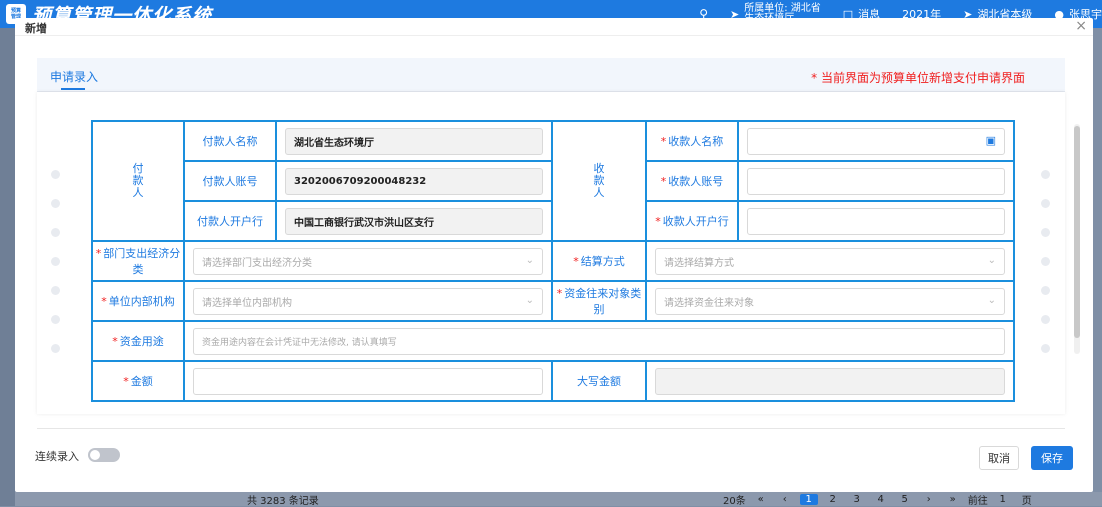 The width and height of the screenshot is (1102, 507). What do you see at coordinates (599, 301) in the screenshot?
I see `counterparty-label: * 资金往来对象类别` at bounding box center [599, 301].